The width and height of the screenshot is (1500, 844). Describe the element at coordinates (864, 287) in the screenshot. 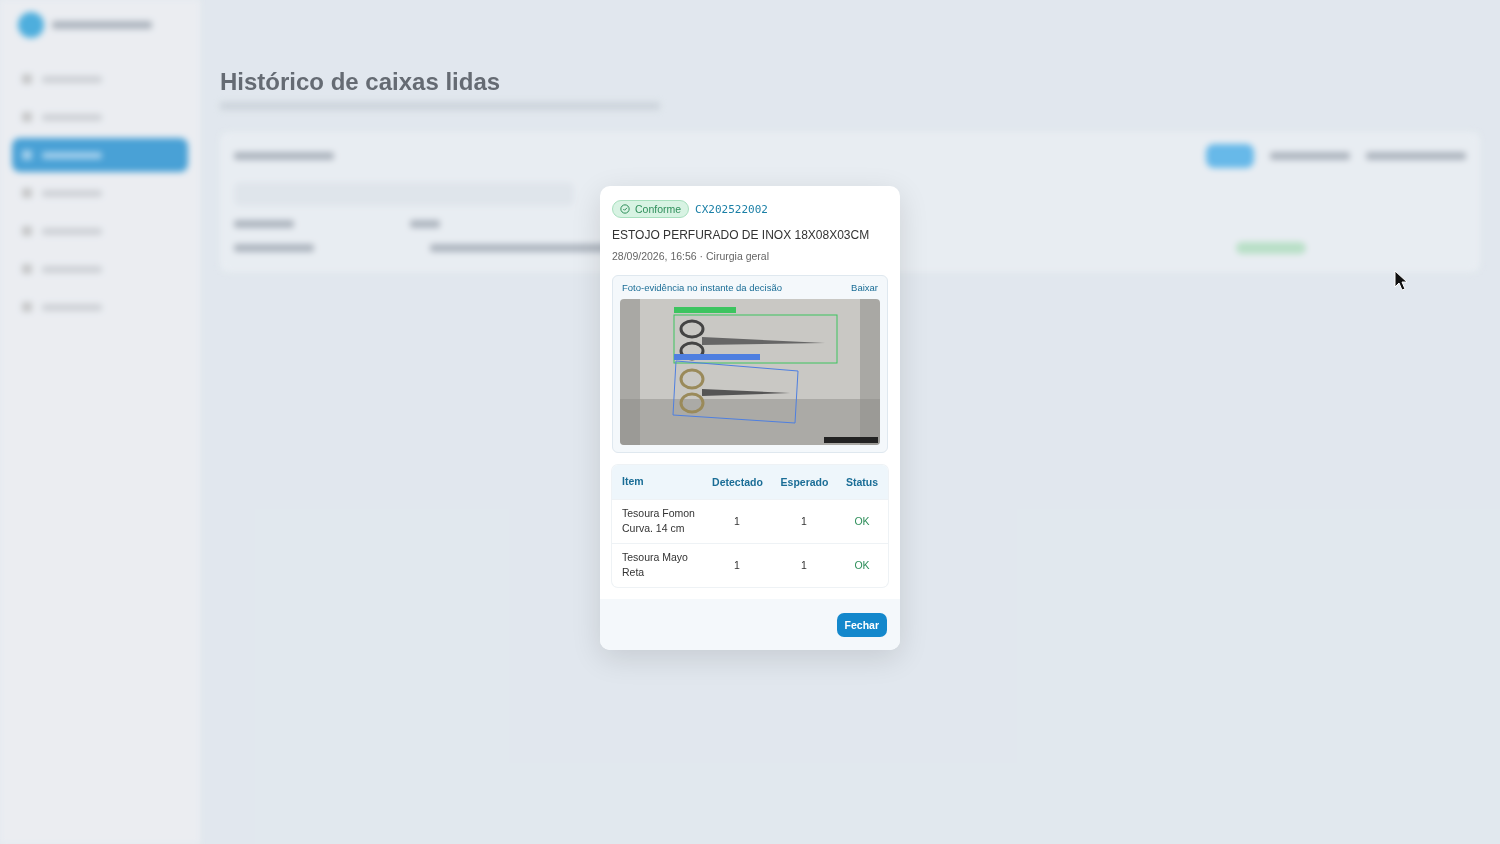

I see `download-link: Baixar` at that location.